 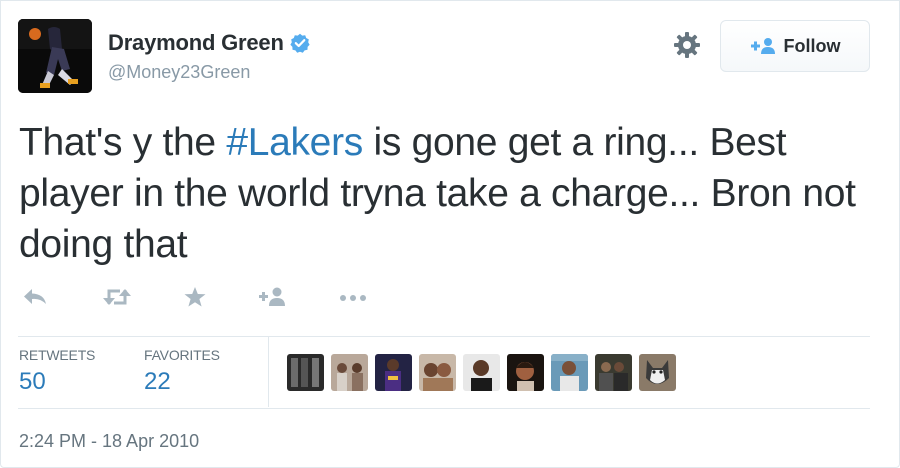 What do you see at coordinates (35, 297) in the screenshot?
I see `reply-icon` at bounding box center [35, 297].